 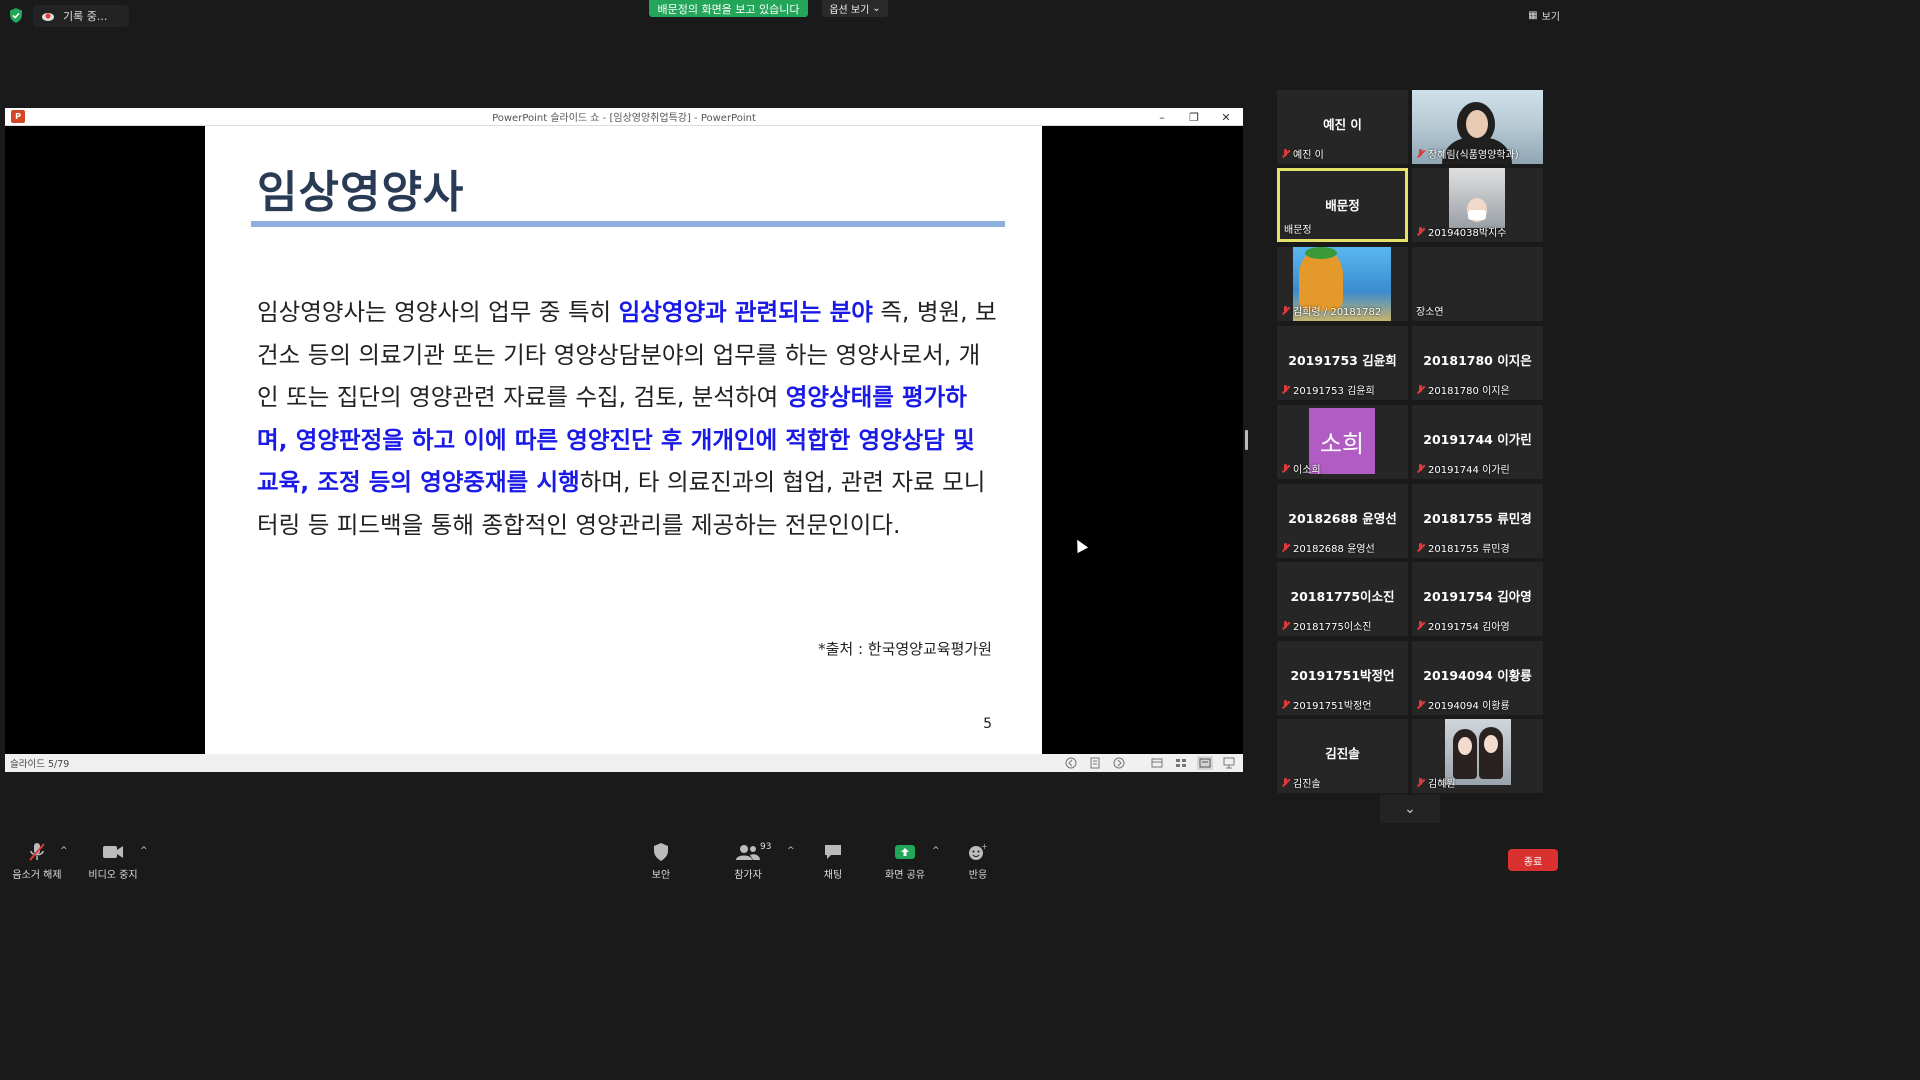 I want to click on participant-name-label: 장혜림(식품영양학과), so click(x=1467, y=153).